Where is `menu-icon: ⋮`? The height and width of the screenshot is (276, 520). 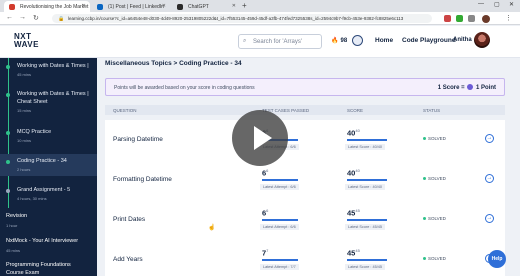
menu-icon: ⋮ is located at coordinates (508, 18).